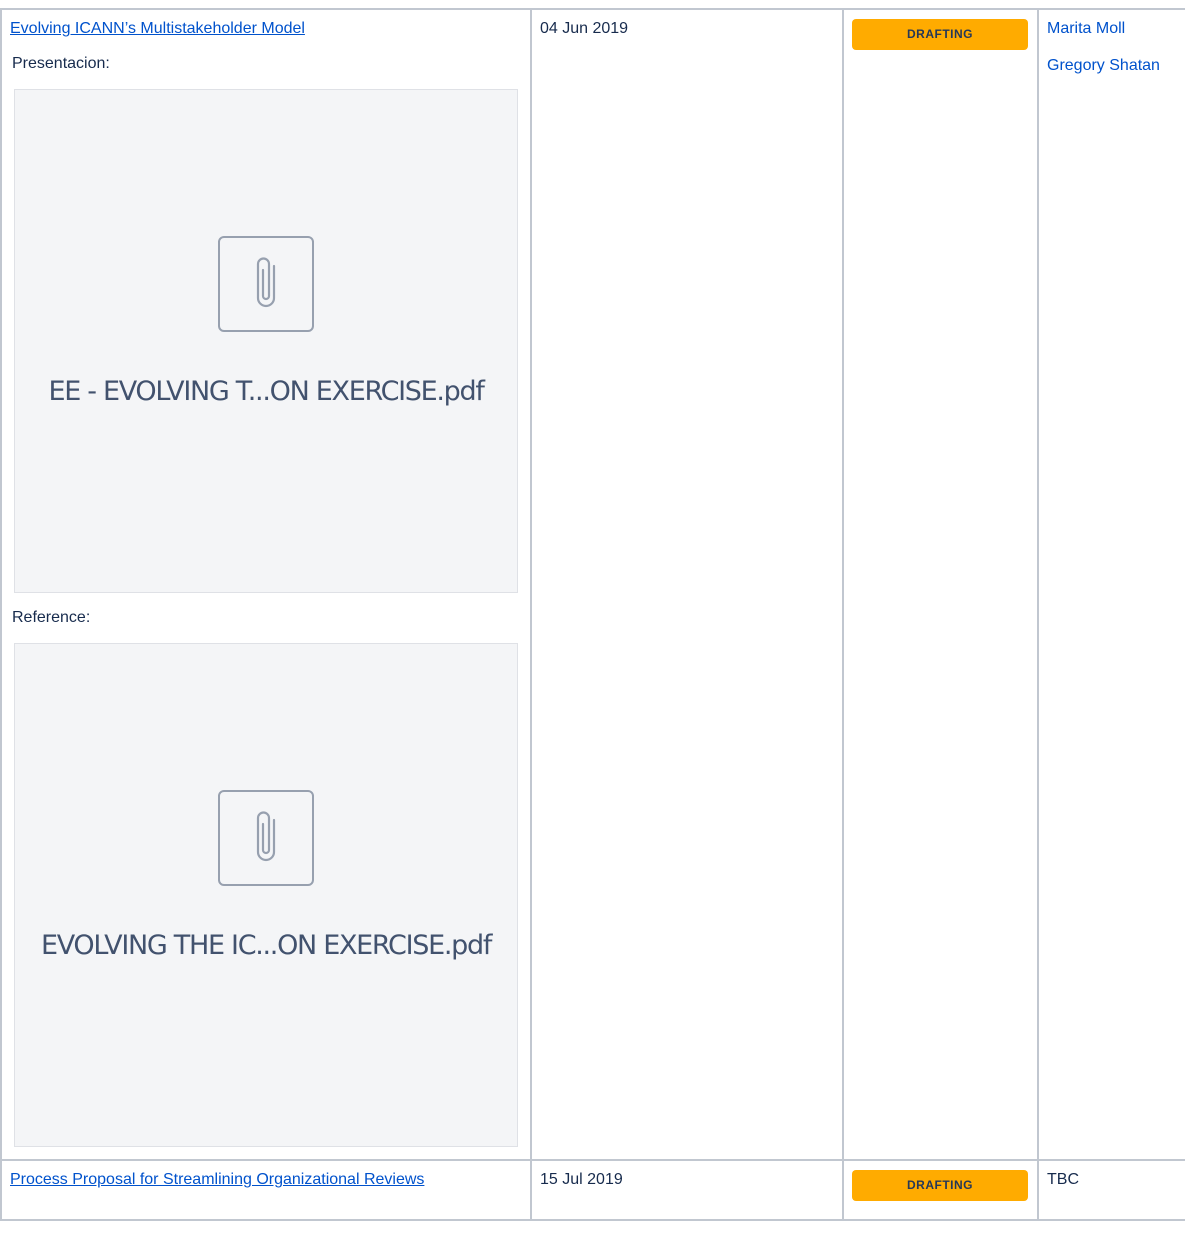 This screenshot has height=1247, width=1185. I want to click on owner-text: TBC, so click(1063, 1179).